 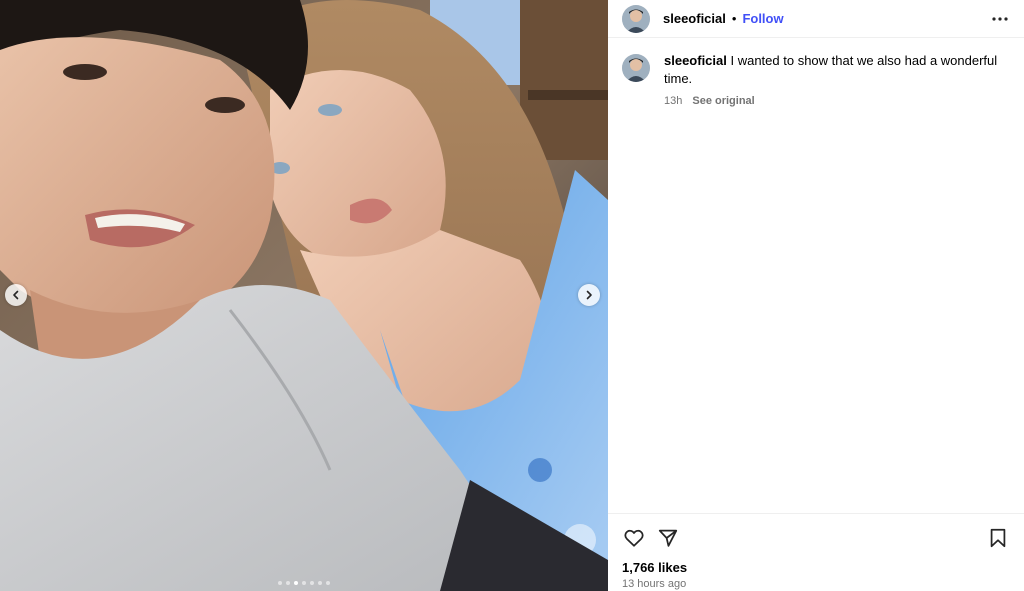 I want to click on carousel-next-button, so click(x=589, y=295).